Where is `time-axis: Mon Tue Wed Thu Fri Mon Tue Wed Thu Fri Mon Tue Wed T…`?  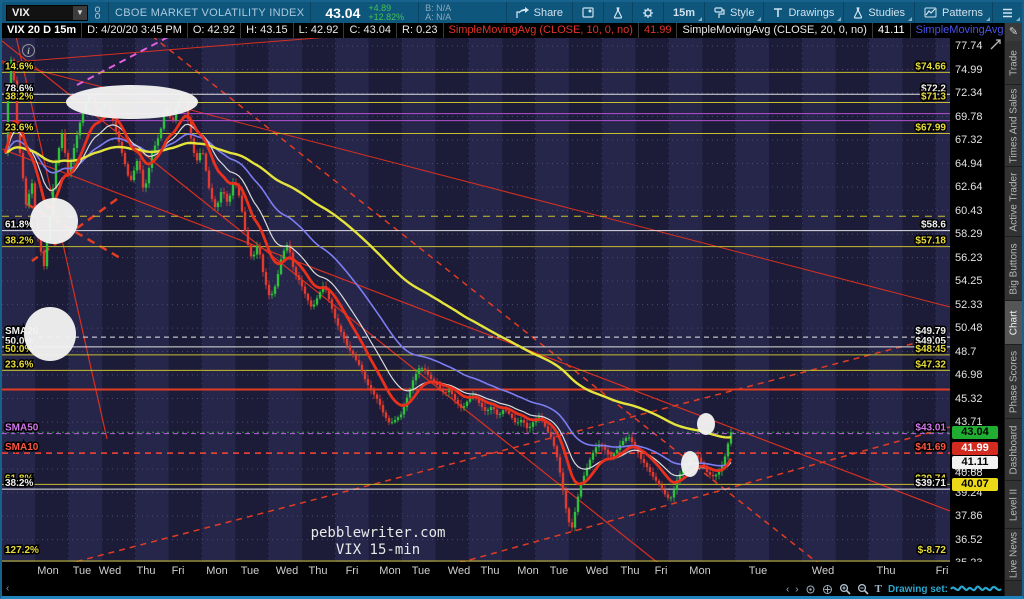
time-axis: Mon Tue Wed Thu Fri Mon Tue Wed Thu Fri Mon Tue Wed T… is located at coordinates (503, 572).